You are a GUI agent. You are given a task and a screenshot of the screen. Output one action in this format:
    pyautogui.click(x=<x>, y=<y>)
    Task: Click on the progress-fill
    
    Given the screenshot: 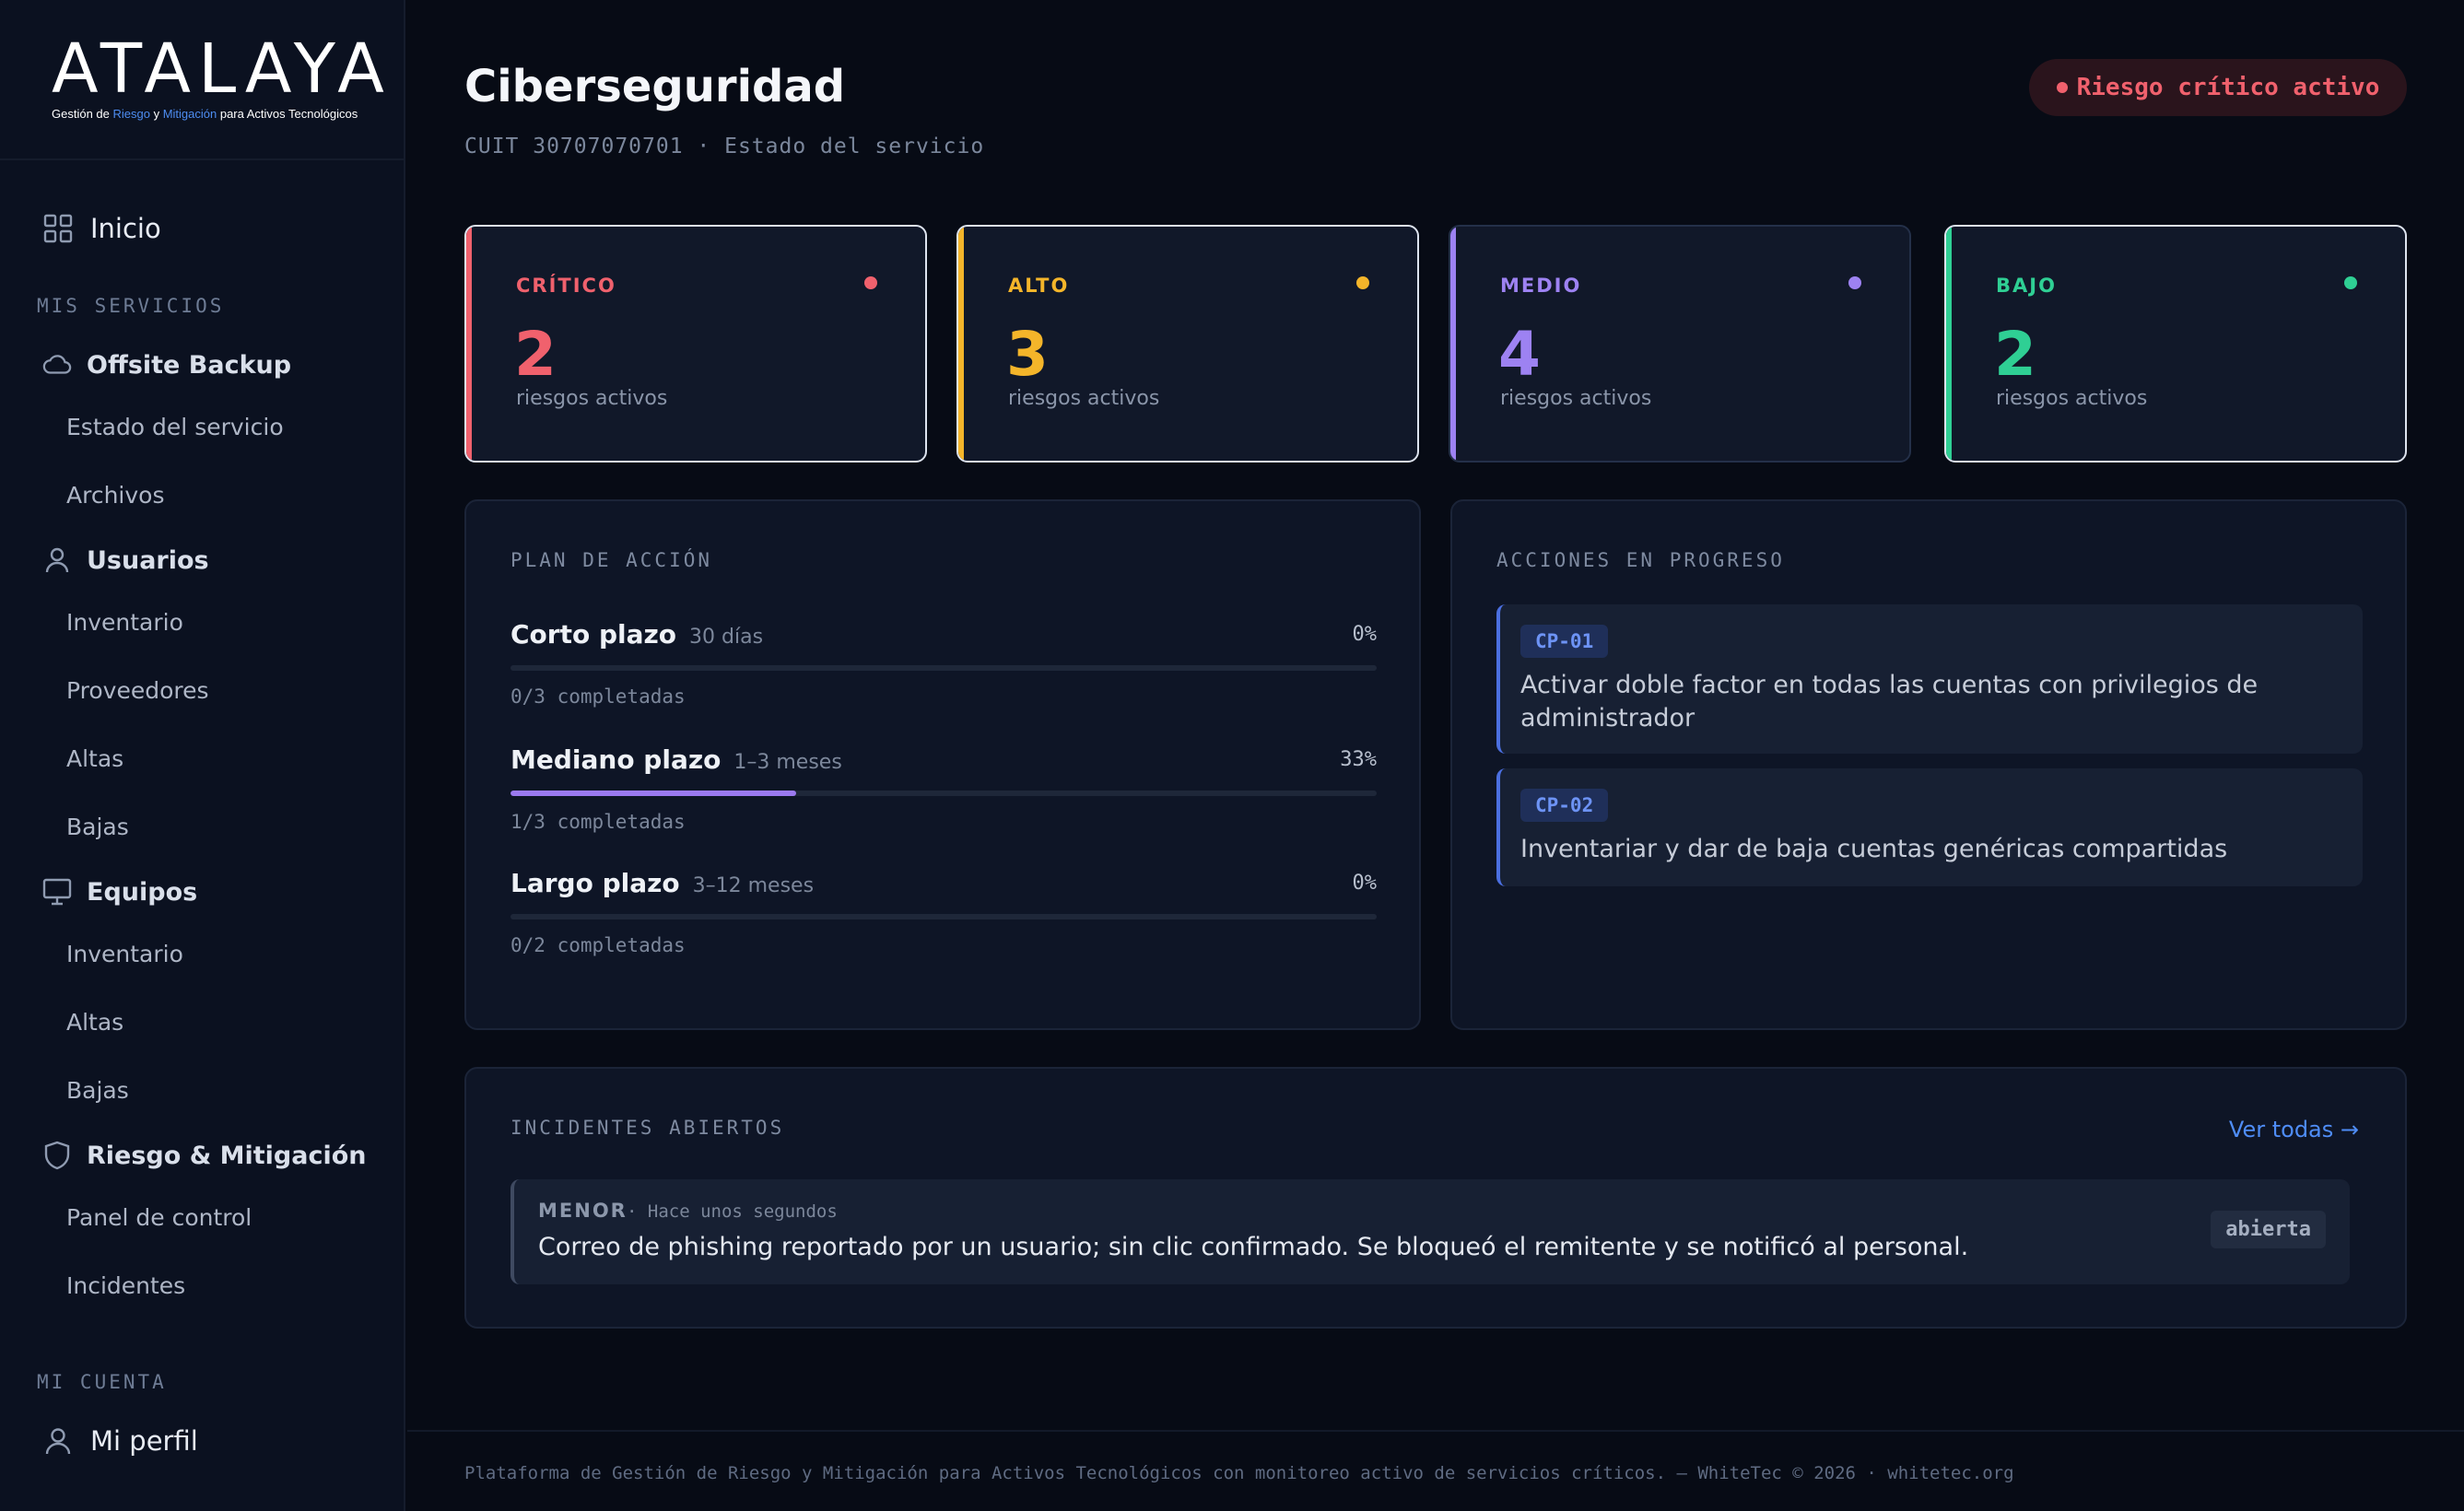 What is the action you would take?
    pyautogui.click(x=653, y=794)
    